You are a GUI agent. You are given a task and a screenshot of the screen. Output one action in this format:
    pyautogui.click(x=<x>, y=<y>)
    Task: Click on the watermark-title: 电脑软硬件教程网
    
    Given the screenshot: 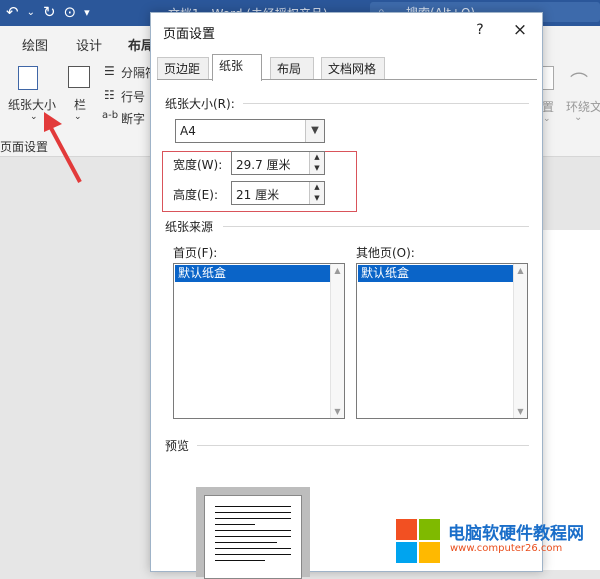 What is the action you would take?
    pyautogui.click(x=516, y=534)
    